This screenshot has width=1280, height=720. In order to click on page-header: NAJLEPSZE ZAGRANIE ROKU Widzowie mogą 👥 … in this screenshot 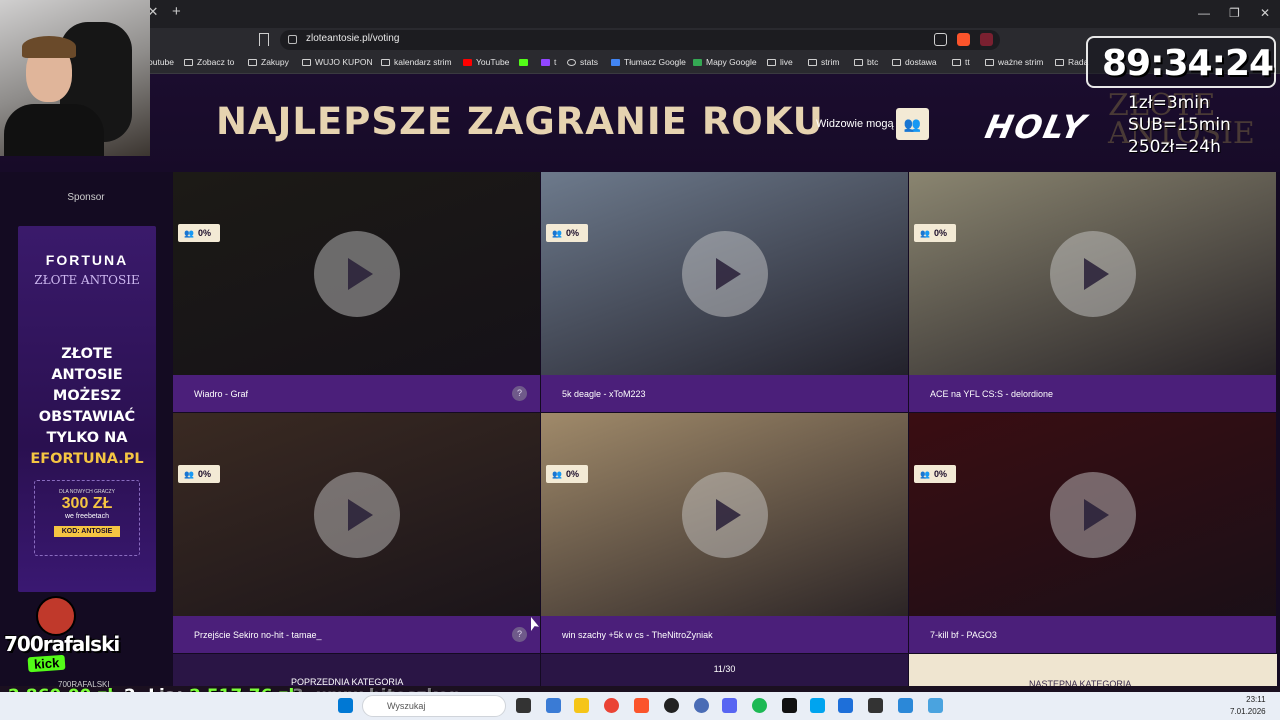, I will do `click(640, 123)`.